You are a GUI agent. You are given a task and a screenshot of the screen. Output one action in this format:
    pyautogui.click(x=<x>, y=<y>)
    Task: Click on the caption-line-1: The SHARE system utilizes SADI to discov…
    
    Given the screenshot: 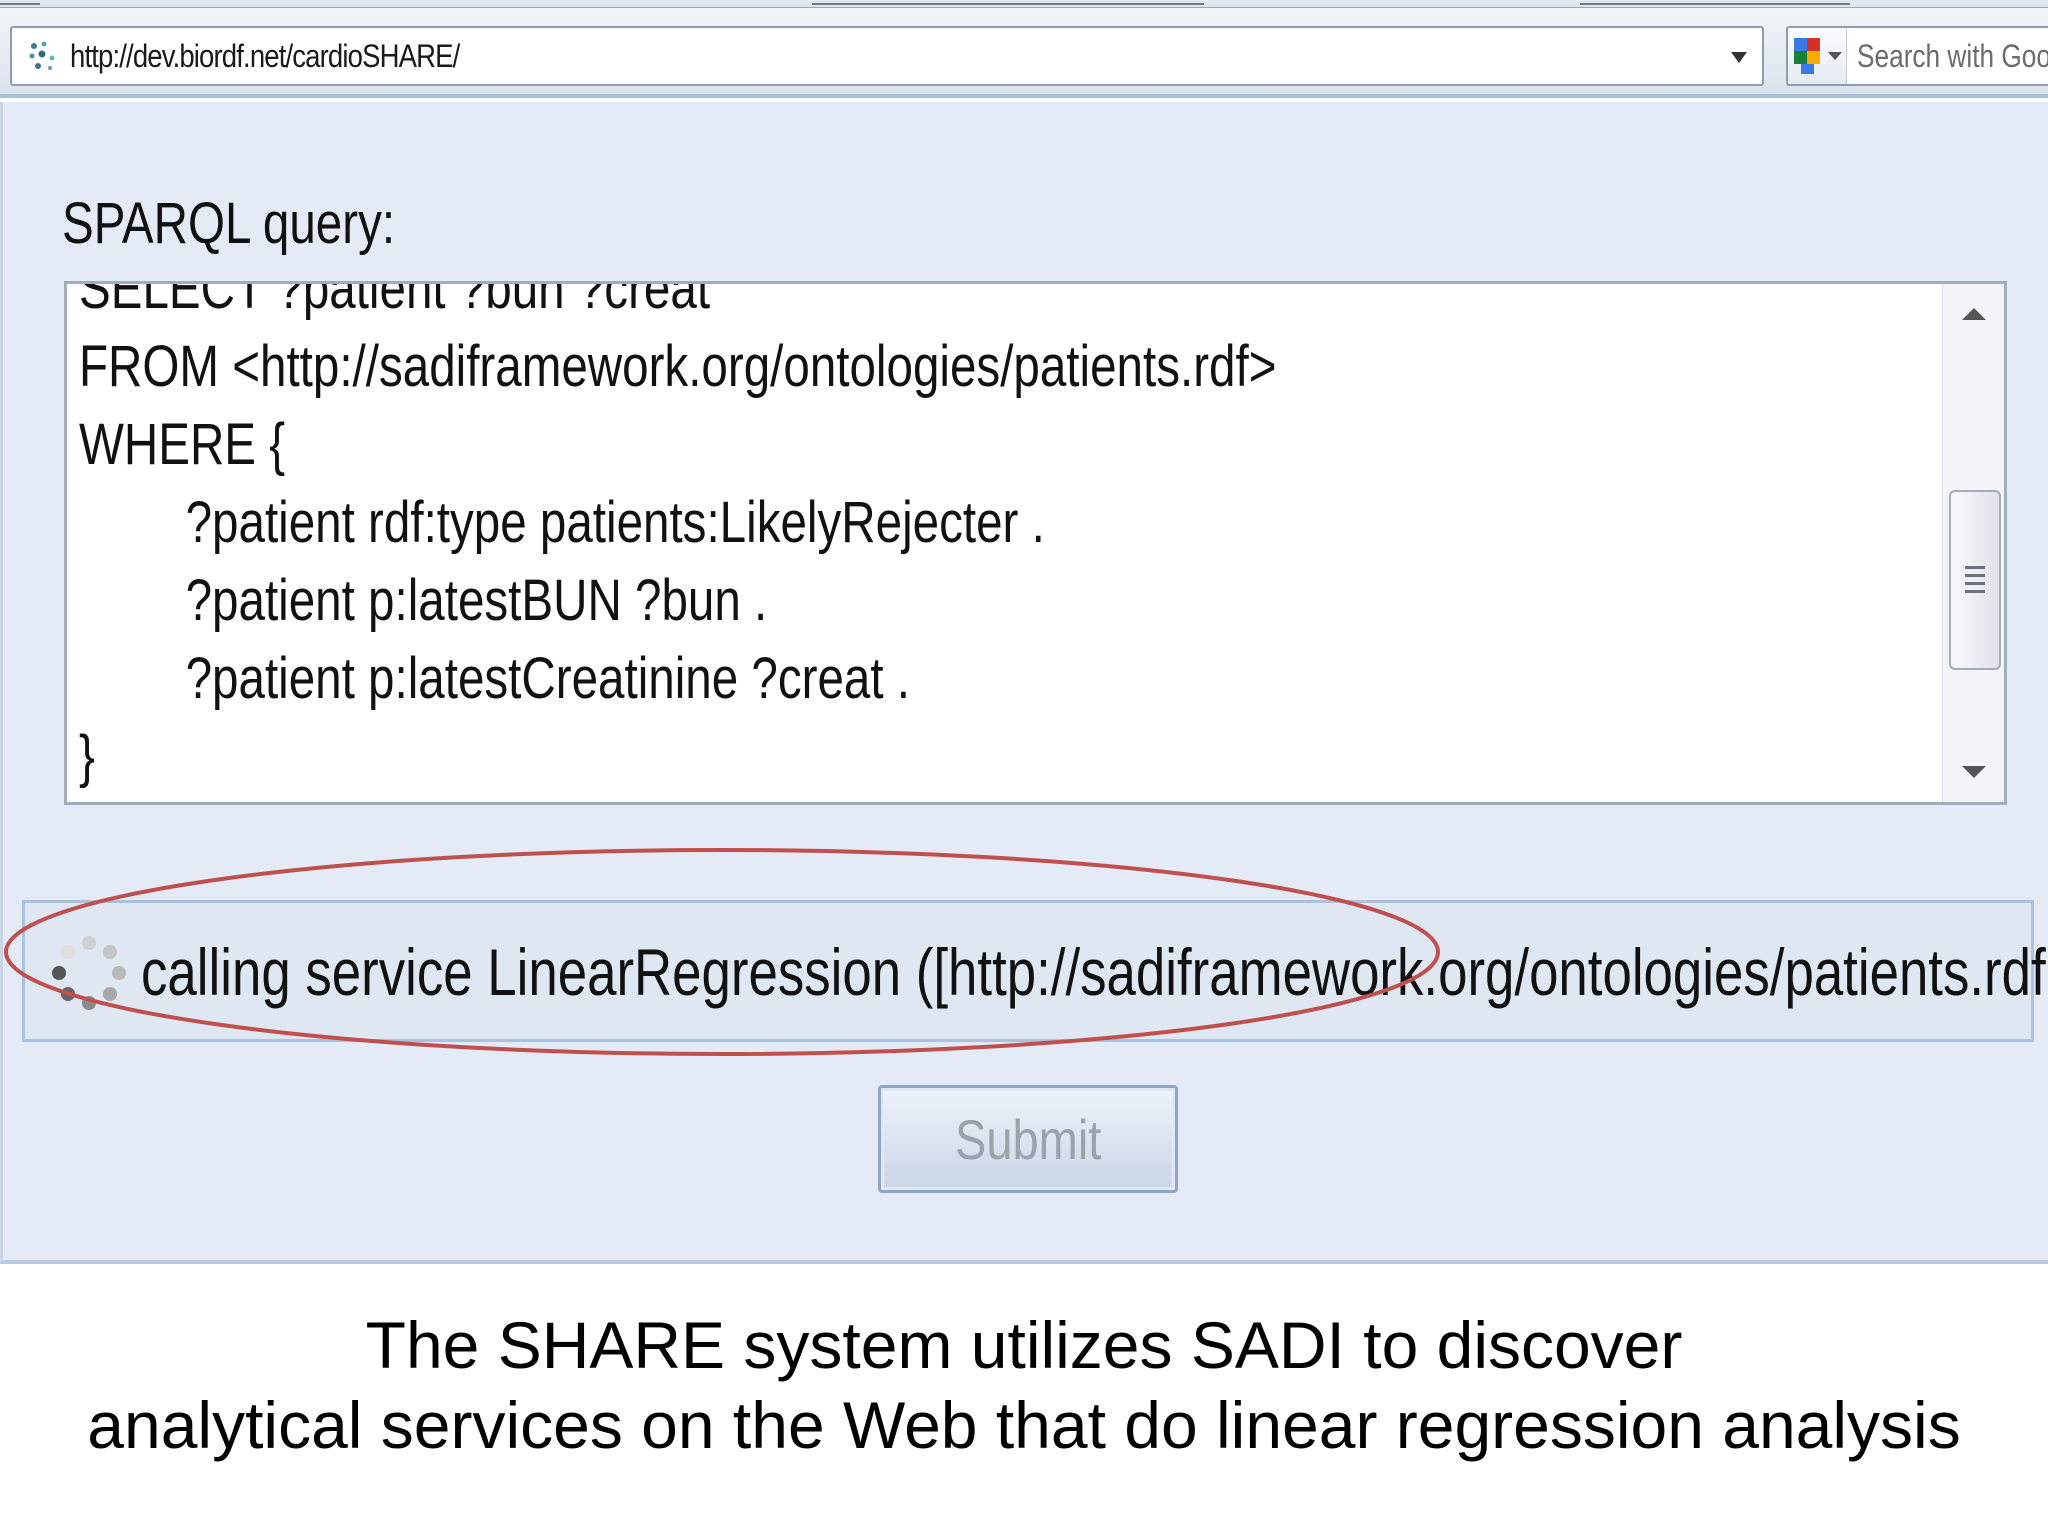 What is the action you would take?
    pyautogui.click(x=1024, y=1345)
    